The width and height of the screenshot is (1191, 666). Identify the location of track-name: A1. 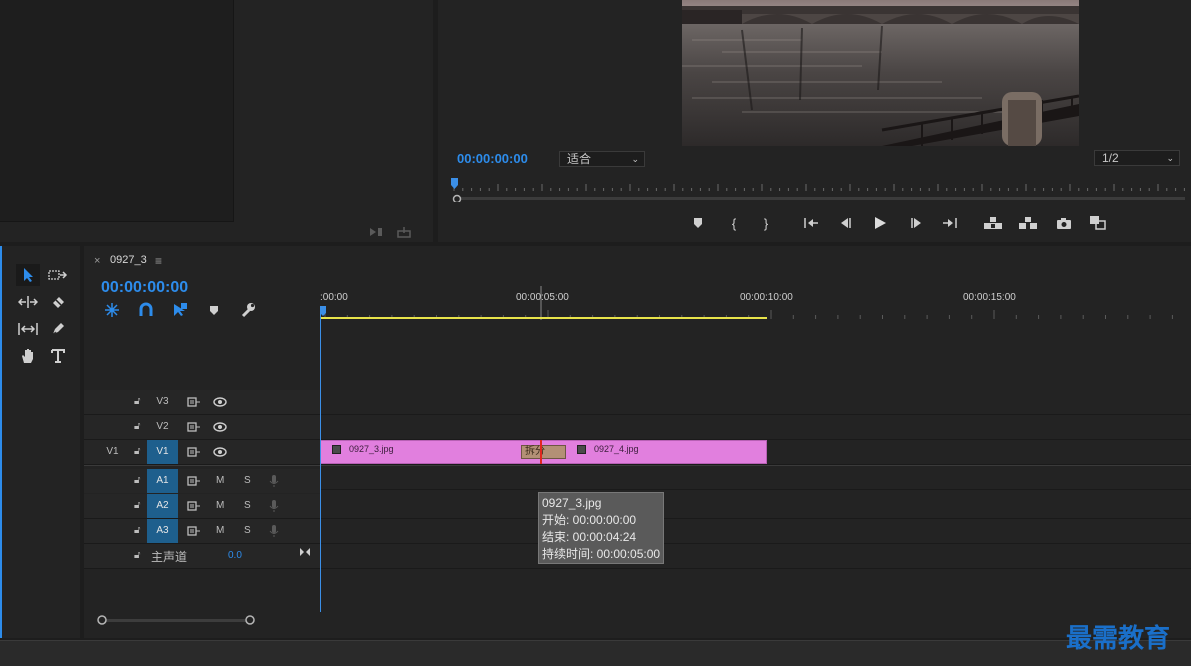
(162, 481).